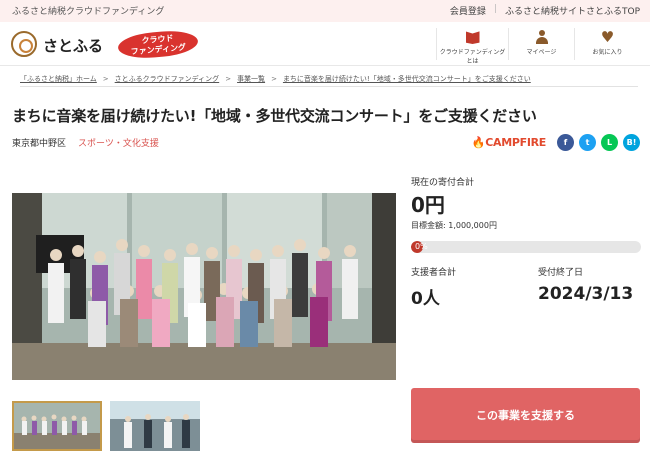 This screenshot has height=459, width=650. What do you see at coordinates (607, 52) in the screenshot?
I see `nav-label: お気に入り` at bounding box center [607, 52].